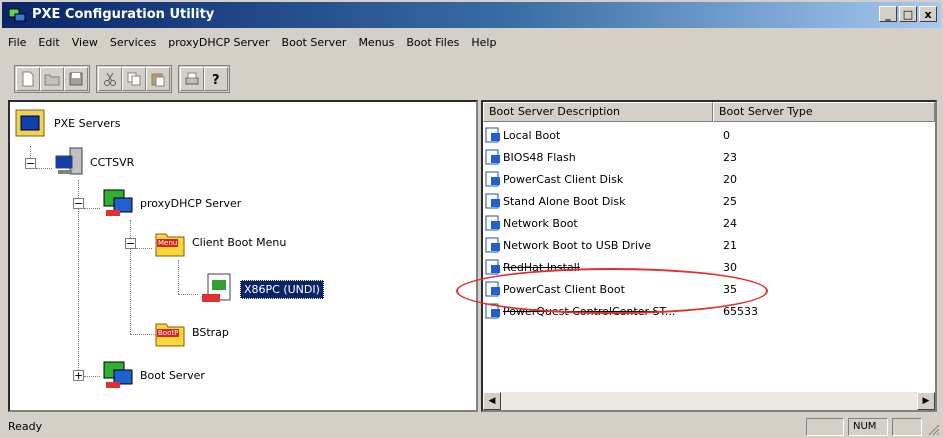  I want to click on open-button, so click(52, 79).